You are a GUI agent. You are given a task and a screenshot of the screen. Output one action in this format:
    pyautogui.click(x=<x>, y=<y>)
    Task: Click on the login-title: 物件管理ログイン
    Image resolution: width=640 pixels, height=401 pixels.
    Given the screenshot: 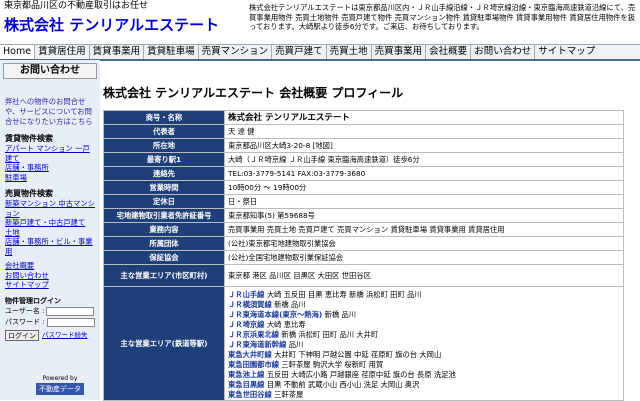 What is the action you would take?
    pyautogui.click(x=33, y=300)
    